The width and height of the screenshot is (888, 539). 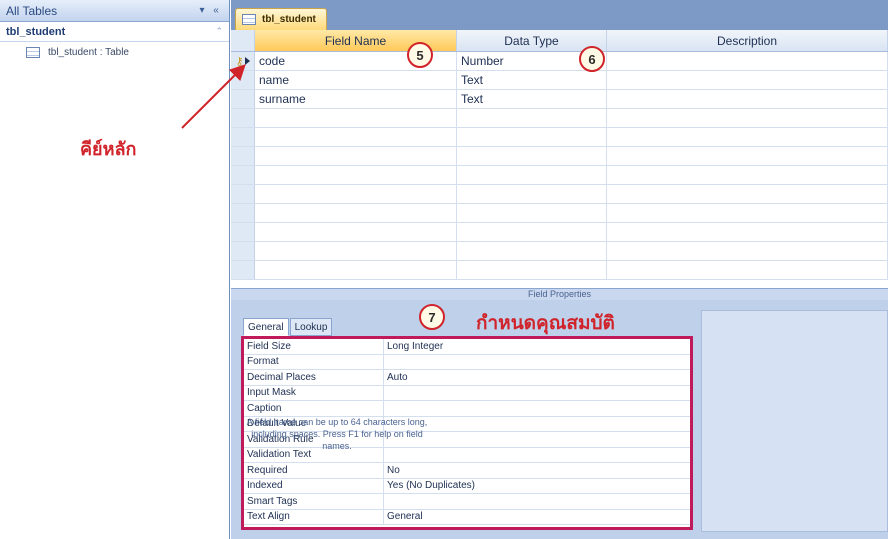 What do you see at coordinates (88, 52) in the screenshot?
I see `nav-item-label: tbl_student : Table` at bounding box center [88, 52].